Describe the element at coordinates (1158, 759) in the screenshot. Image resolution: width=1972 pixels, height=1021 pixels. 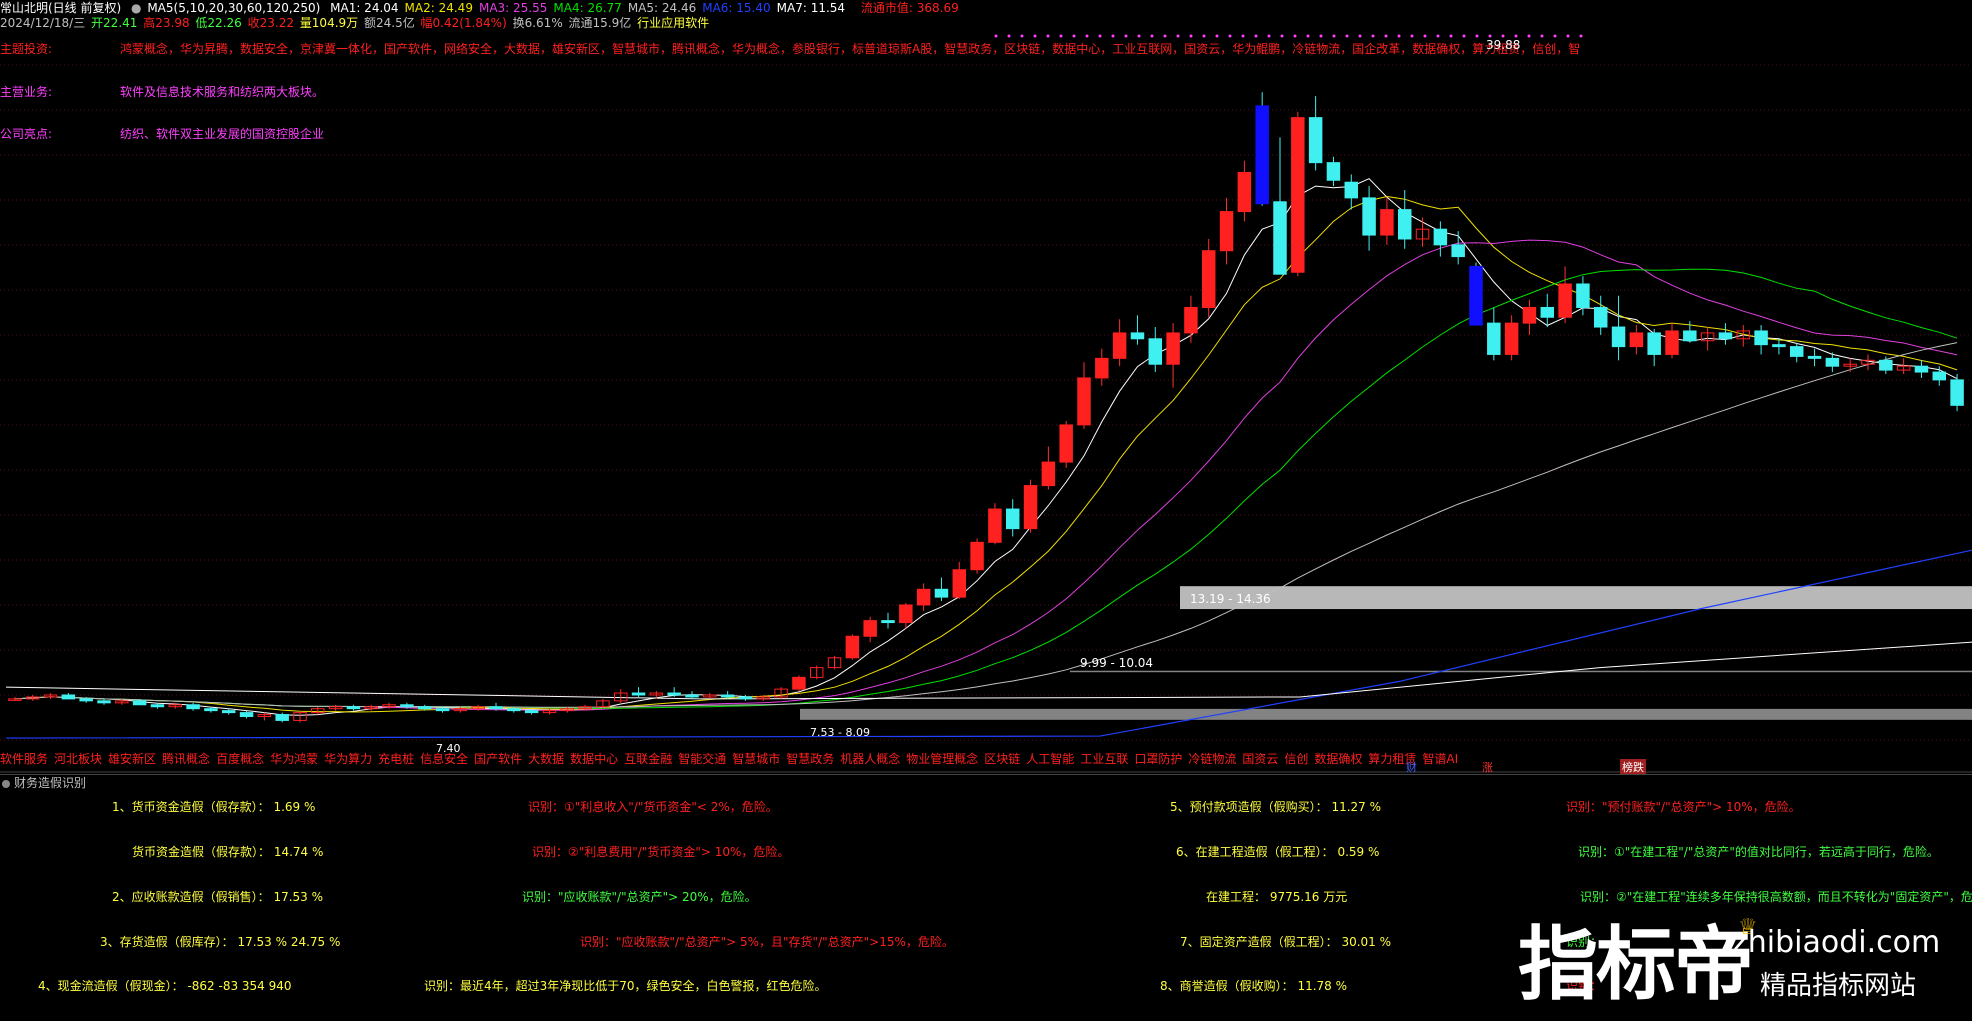
I see `concept-tag: 口罩防护` at that location.